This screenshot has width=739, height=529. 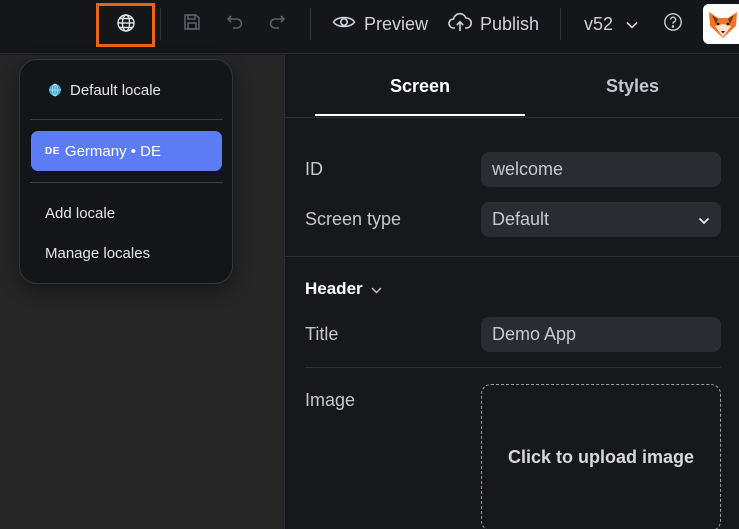 I want to click on save-button, so click(x=192, y=24).